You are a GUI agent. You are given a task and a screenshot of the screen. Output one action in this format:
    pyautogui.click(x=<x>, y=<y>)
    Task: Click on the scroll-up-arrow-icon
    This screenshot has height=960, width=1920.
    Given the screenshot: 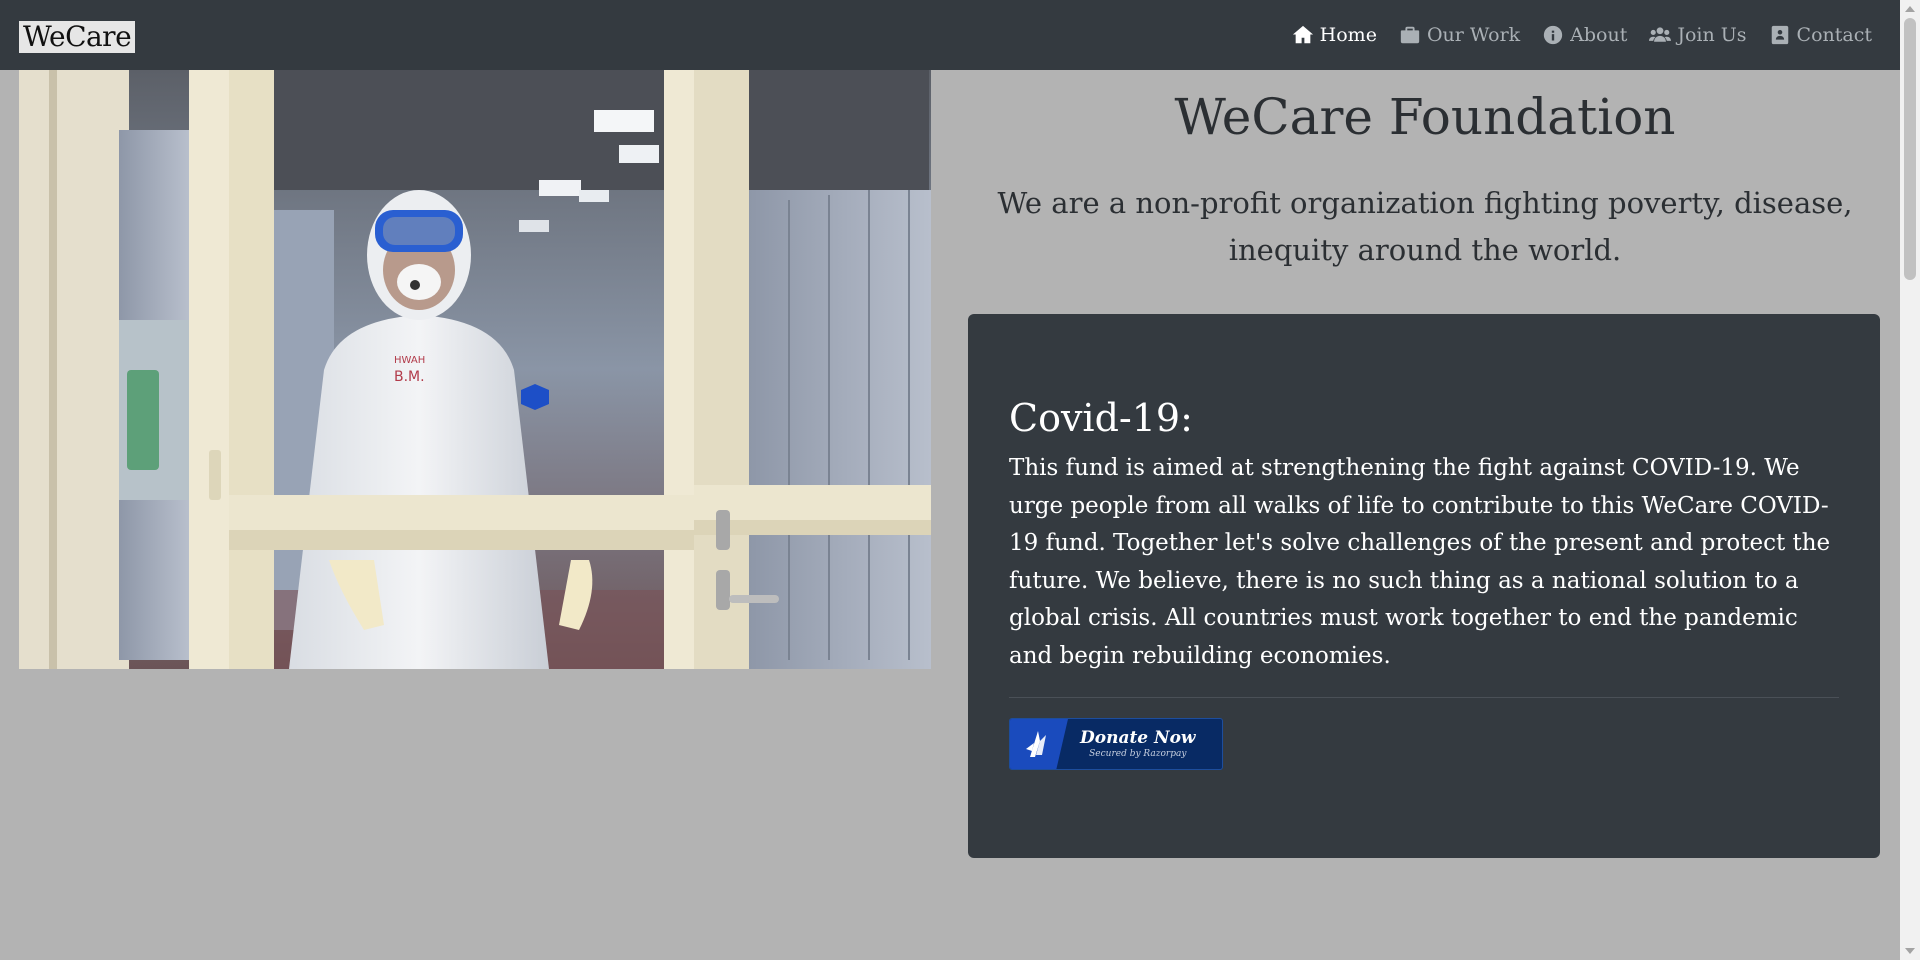 What is the action you would take?
    pyautogui.click(x=1910, y=9)
    